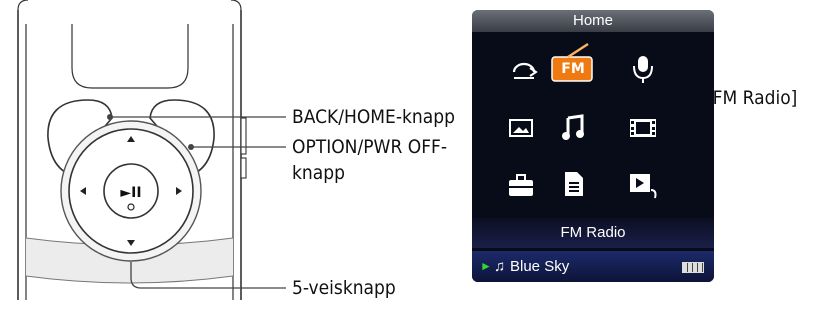  I want to click on music-note-icon, so click(573, 127).